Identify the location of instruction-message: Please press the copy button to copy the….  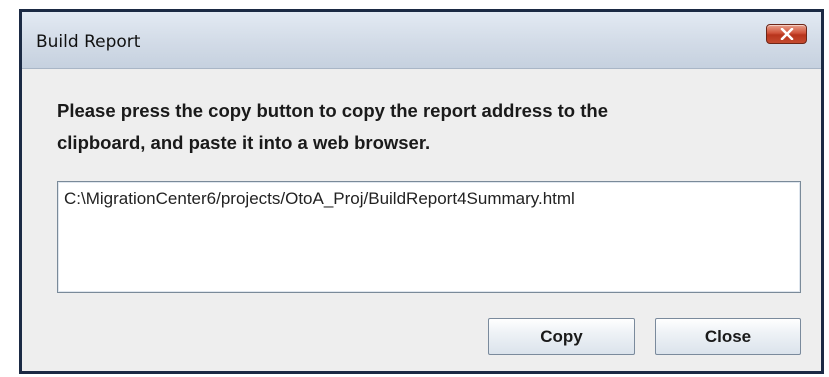
(407, 127).